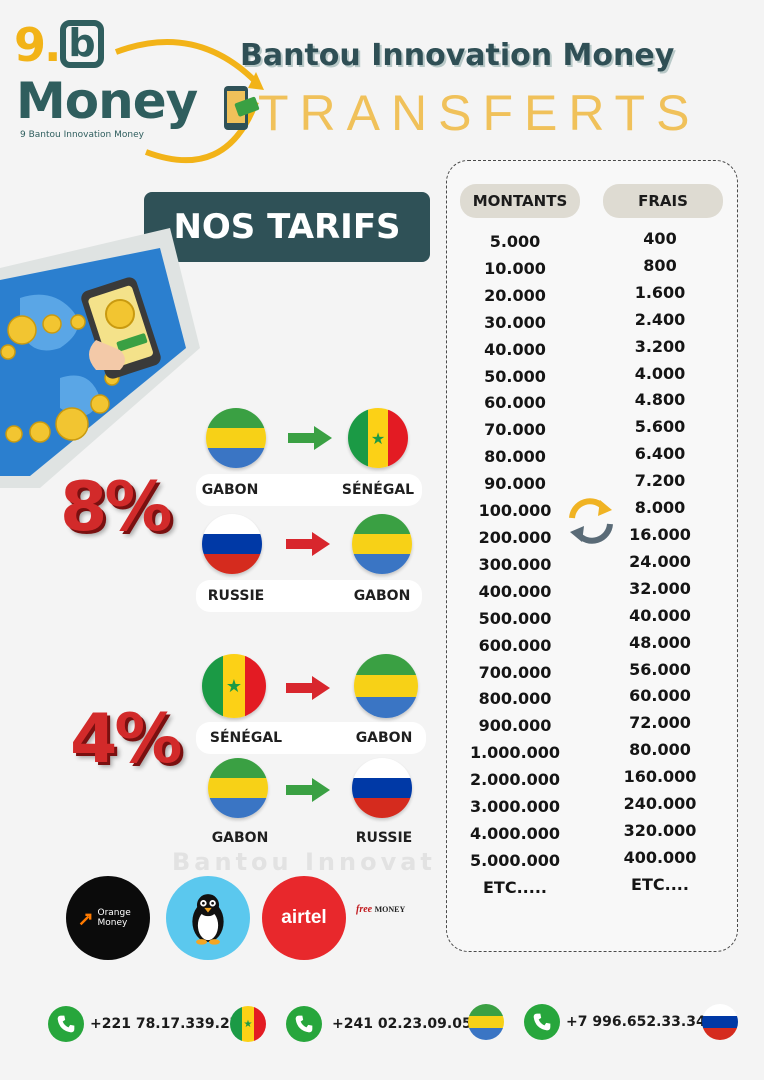 The image size is (764, 1080). I want to click on fee-cell: 24.000, so click(660, 561).